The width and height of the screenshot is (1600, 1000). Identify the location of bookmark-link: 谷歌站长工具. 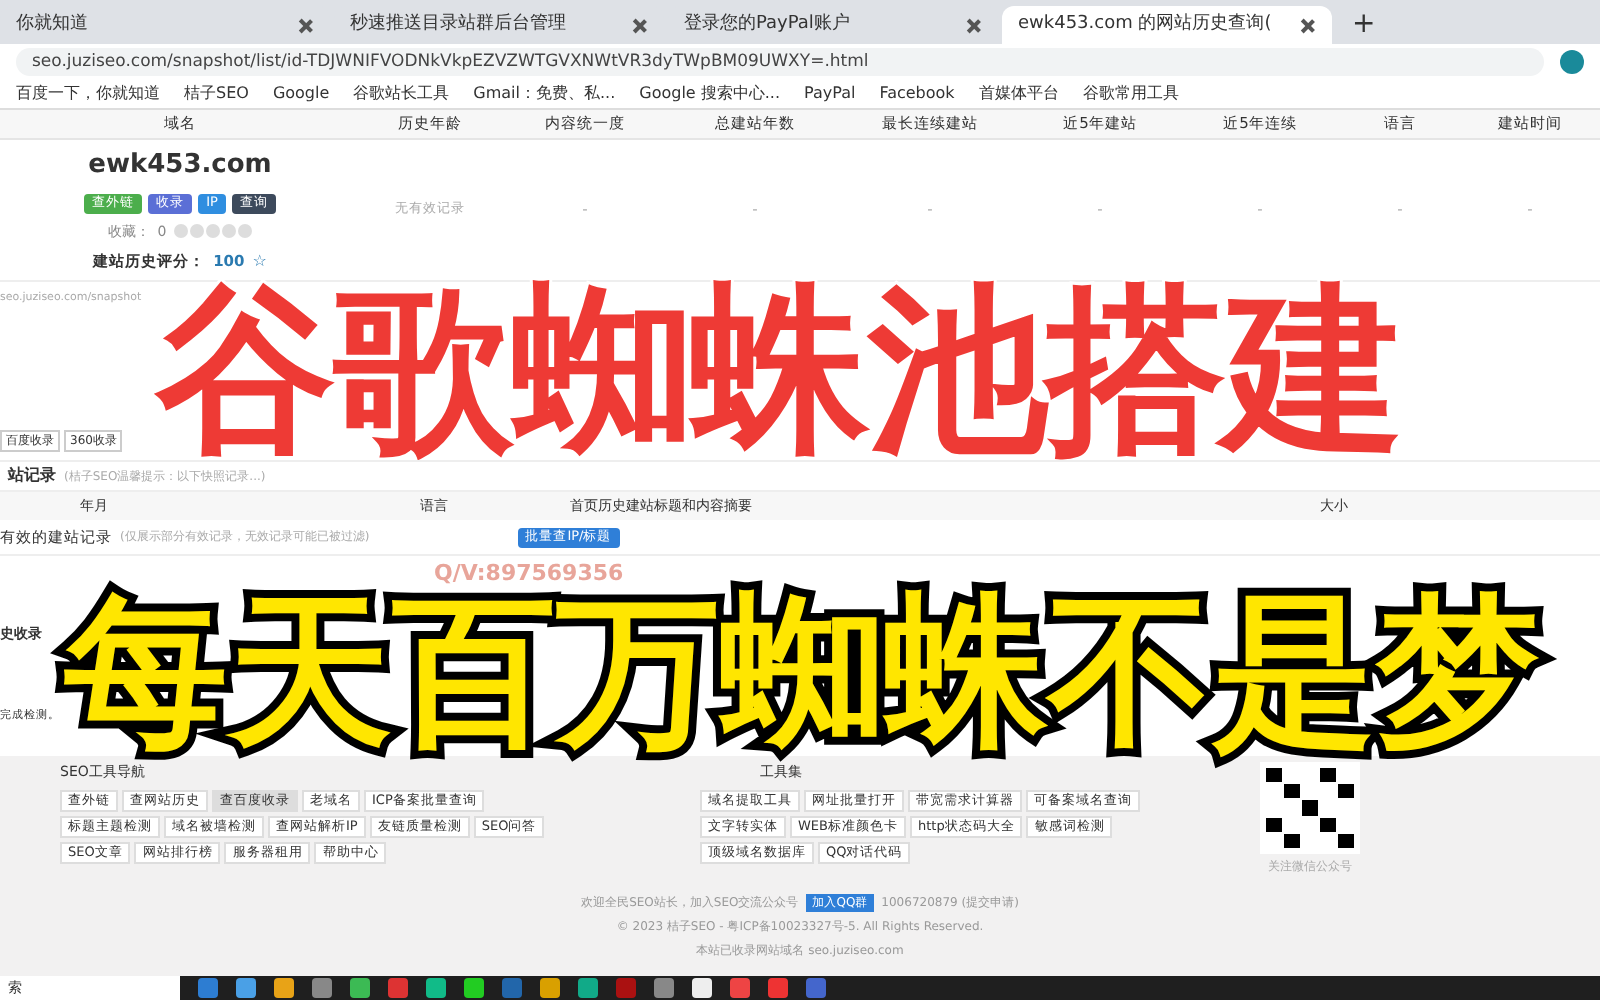
(401, 93).